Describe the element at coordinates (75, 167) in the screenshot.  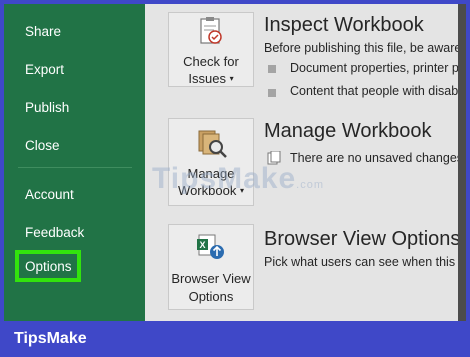
I see `sidebar-divider` at that location.